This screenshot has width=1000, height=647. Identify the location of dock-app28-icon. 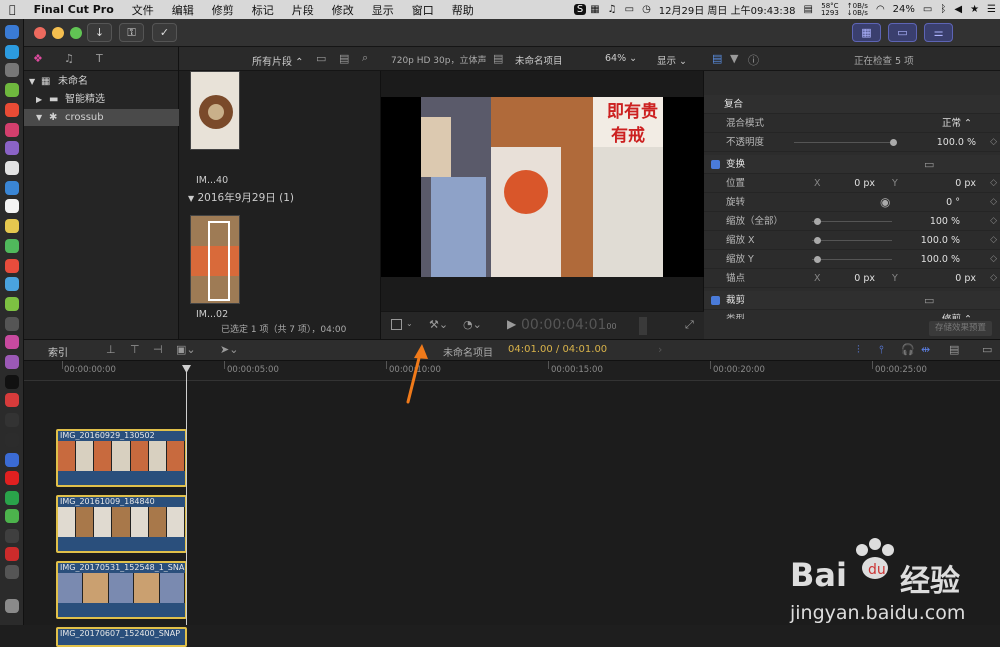
(12, 572).